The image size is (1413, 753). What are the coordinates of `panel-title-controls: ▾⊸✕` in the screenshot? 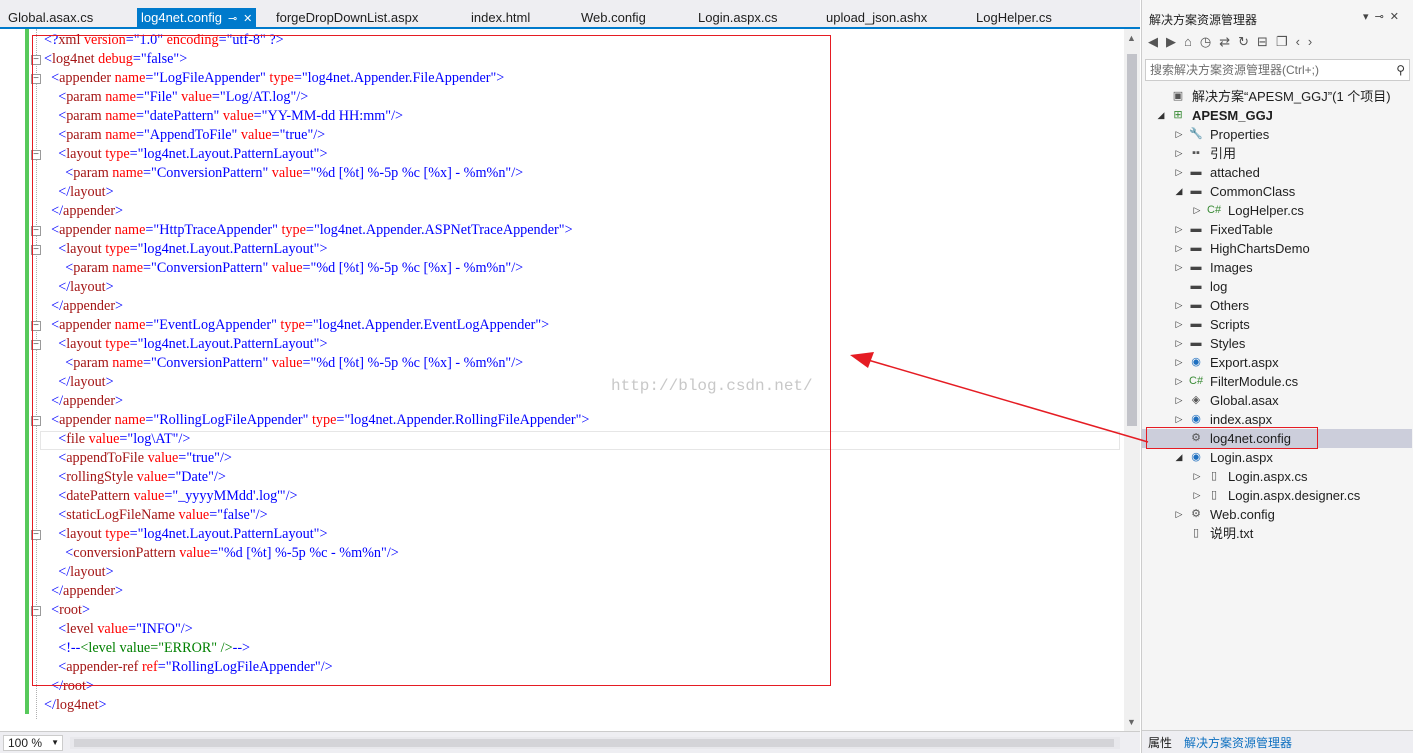 It's located at (1384, 16).